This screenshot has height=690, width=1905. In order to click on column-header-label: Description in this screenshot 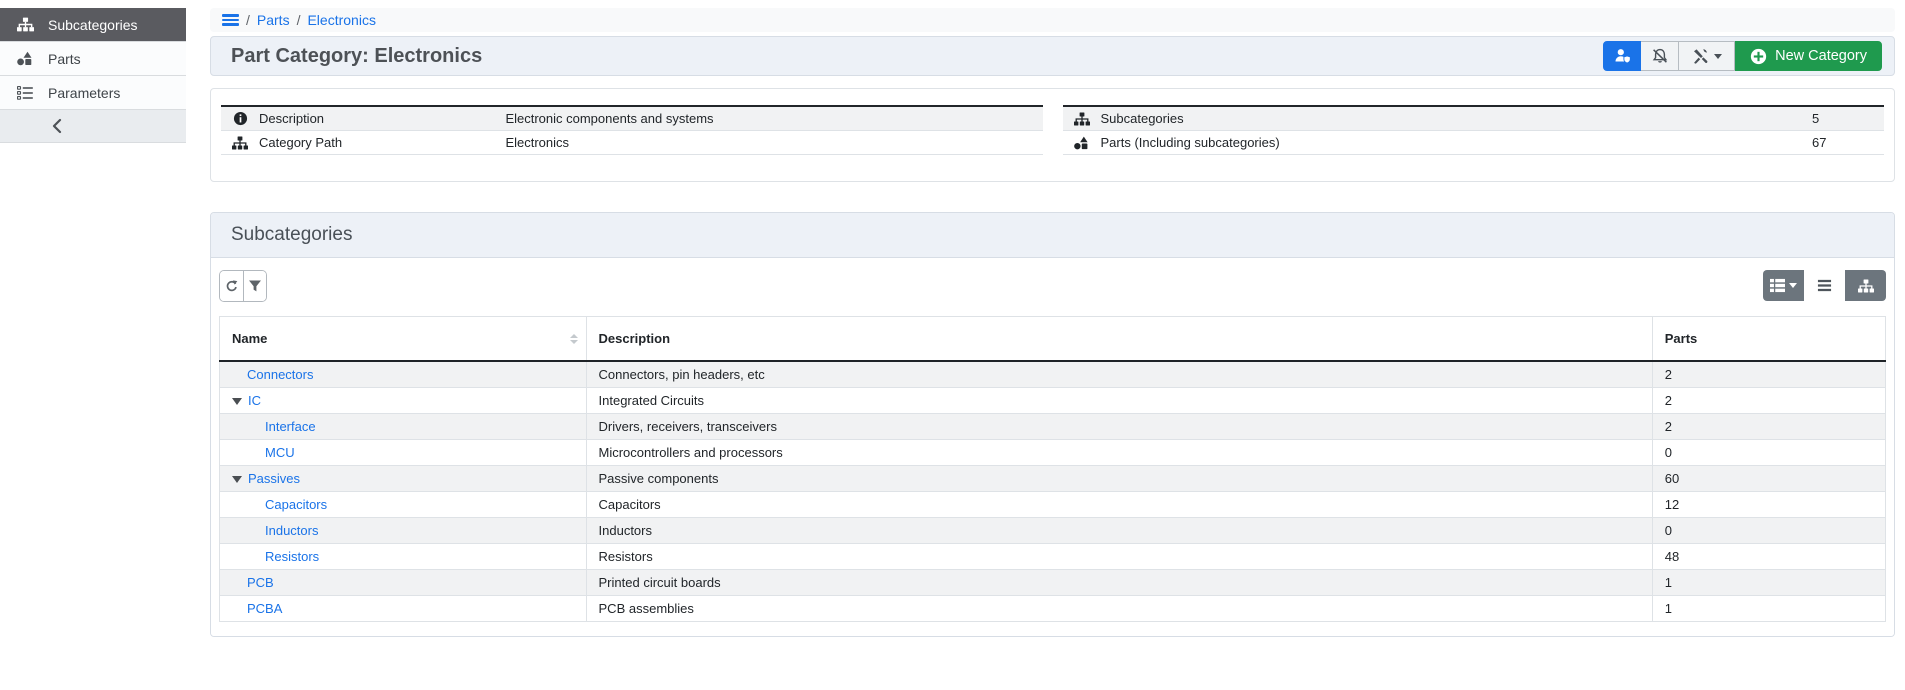, I will do `click(634, 338)`.